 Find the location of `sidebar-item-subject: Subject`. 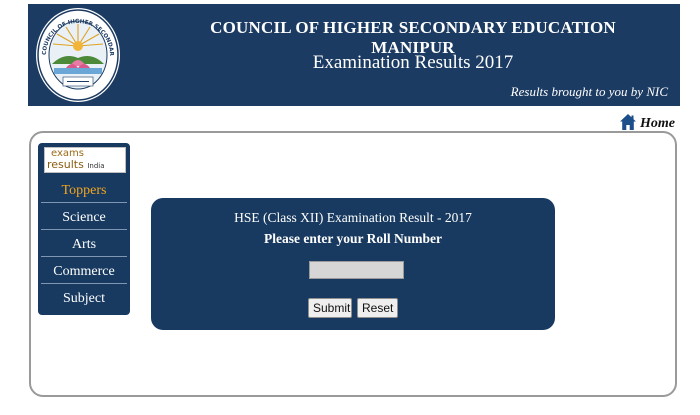

sidebar-item-subject: Subject is located at coordinates (84, 299).